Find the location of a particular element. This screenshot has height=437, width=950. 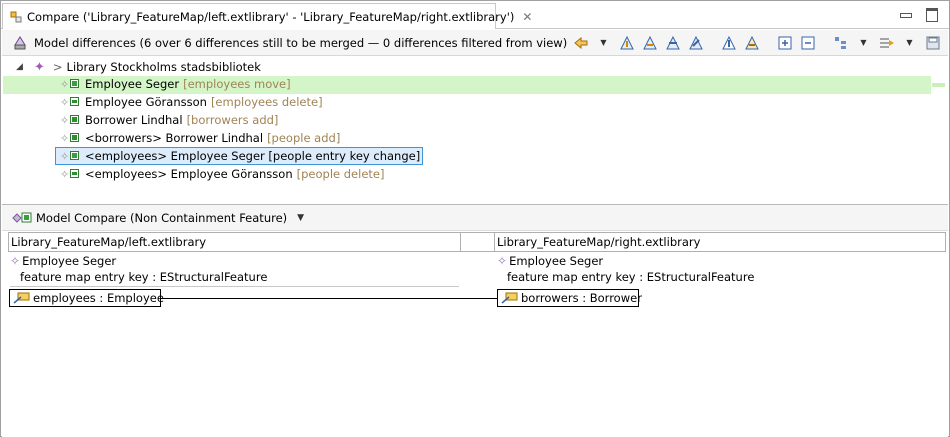

tree-item: ✧ Employee Göransson [employees delete] is located at coordinates (191, 102).